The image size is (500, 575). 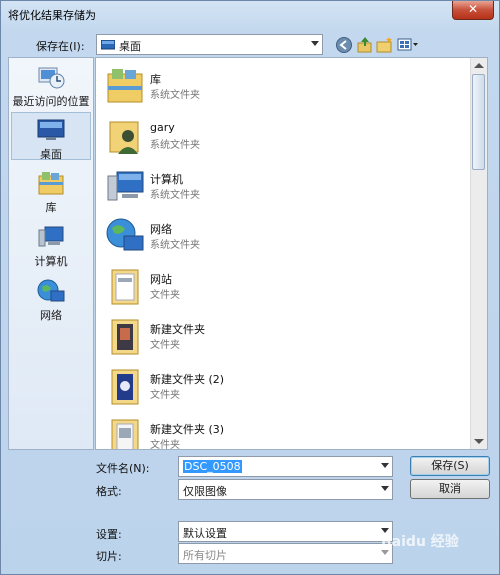 What do you see at coordinates (285, 85) in the screenshot?
I see `list-item: 库 系统文件夹` at bounding box center [285, 85].